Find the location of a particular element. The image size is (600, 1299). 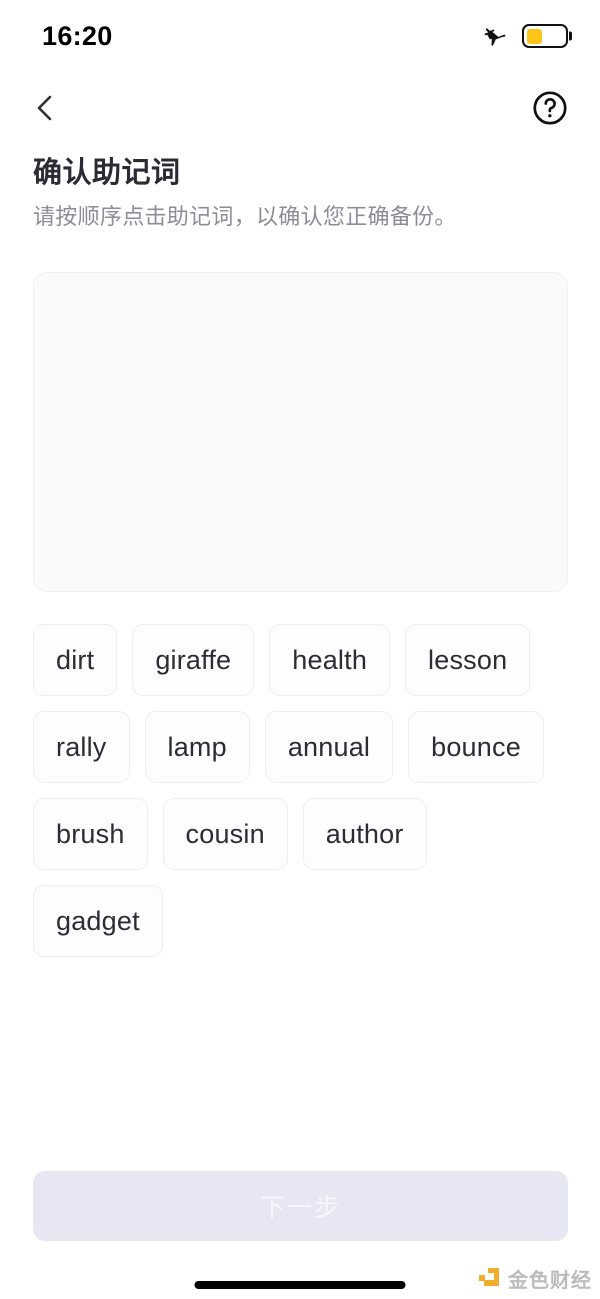

page-title: 确认助记词 is located at coordinates (107, 173).